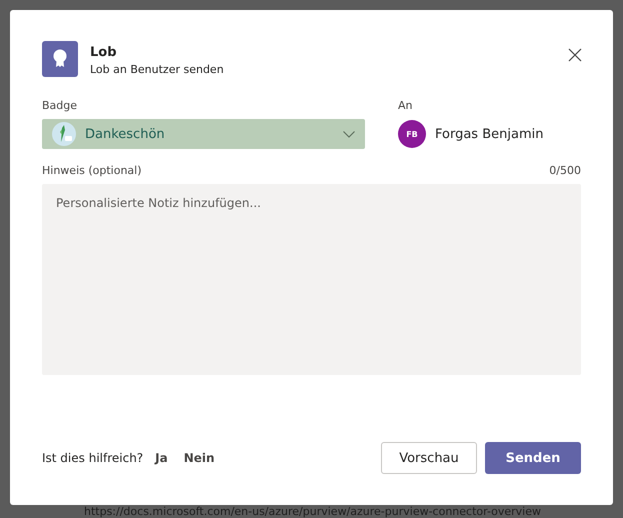 The image size is (623, 518). What do you see at coordinates (92, 170) in the screenshot?
I see `note-label: Hinweis (optional)` at bounding box center [92, 170].